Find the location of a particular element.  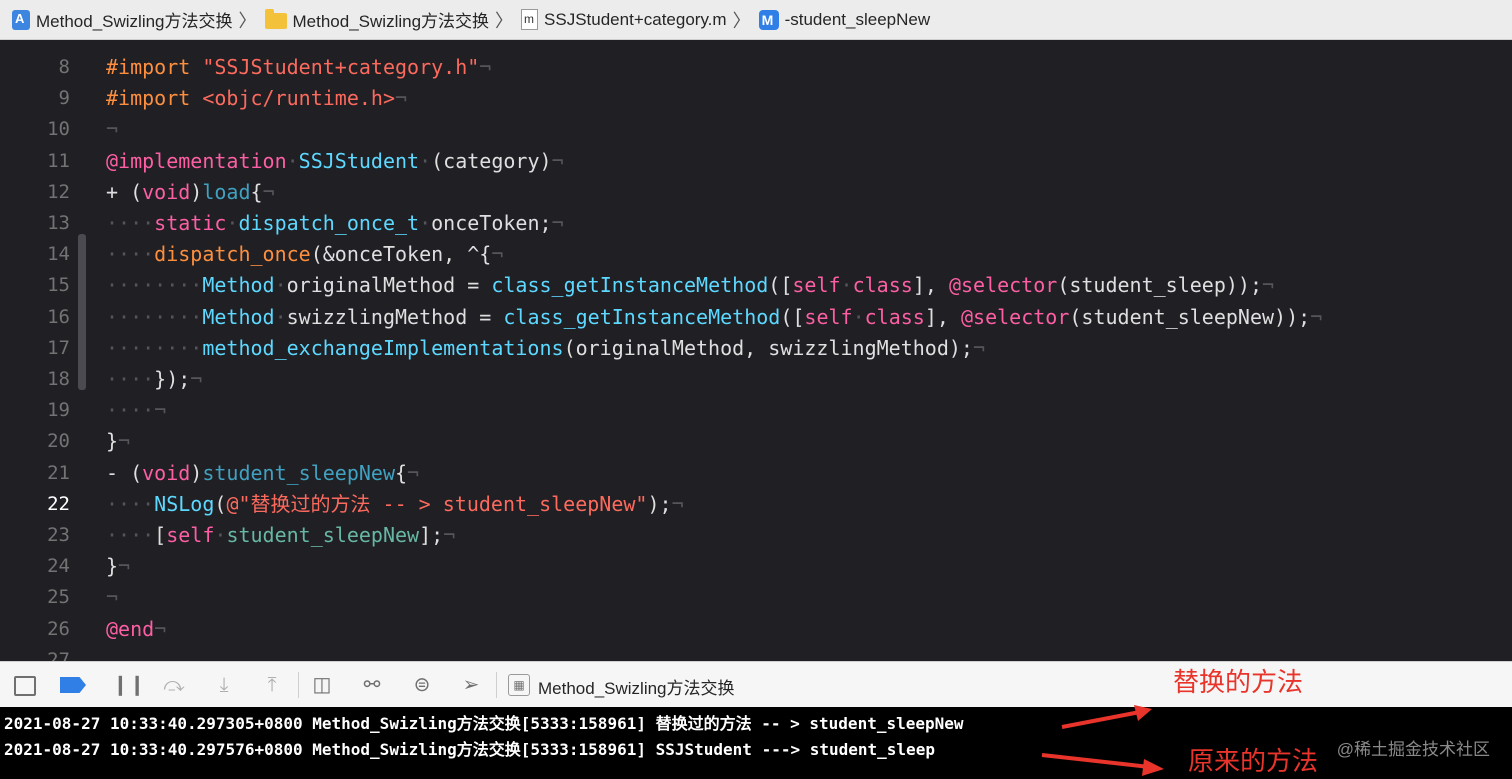

line-number: 18 is located at coordinates (35, 379).